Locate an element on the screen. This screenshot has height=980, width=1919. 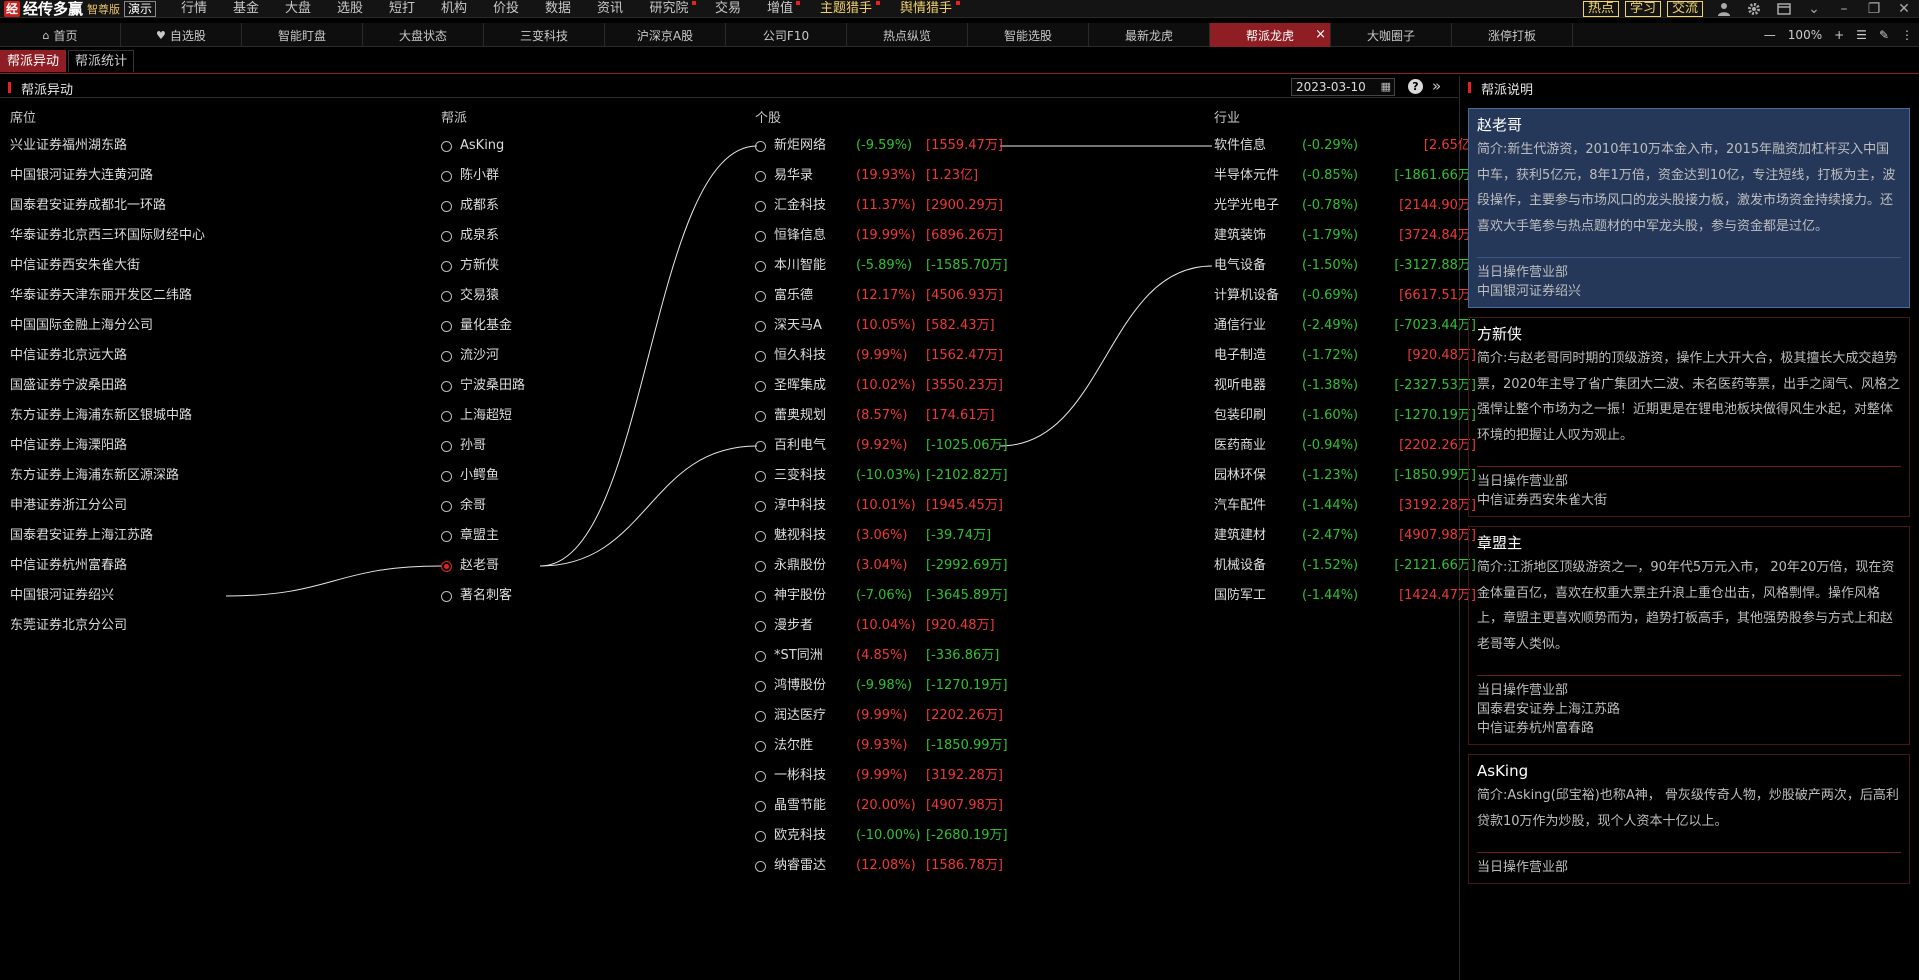
industry-item: 园林环保 (-1.23%) [-1850.99万] is located at coordinates (1345, 476).